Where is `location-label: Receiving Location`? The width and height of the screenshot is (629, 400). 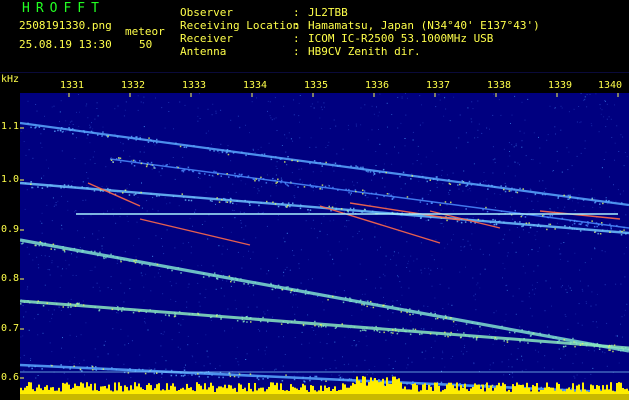
location-label: Receiving Location is located at coordinates (240, 25).